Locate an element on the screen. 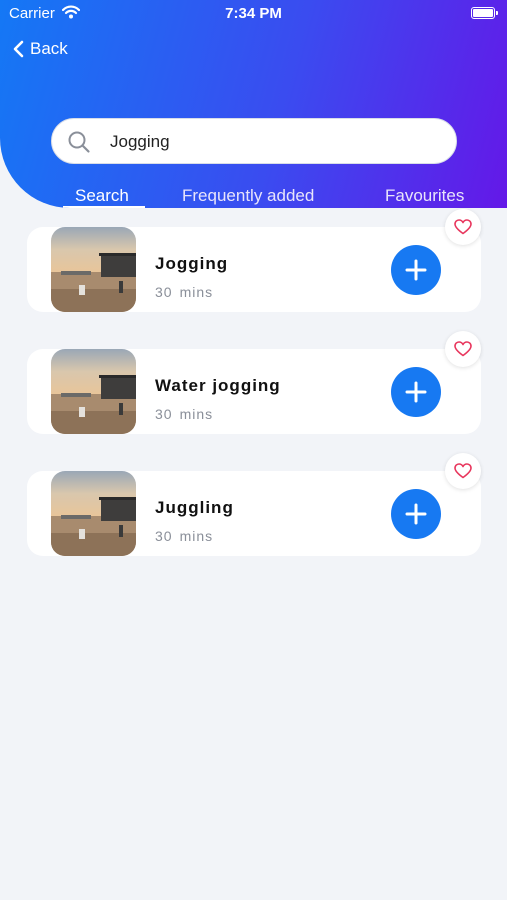 This screenshot has width=507, height=900. search-input is located at coordinates (275, 142).